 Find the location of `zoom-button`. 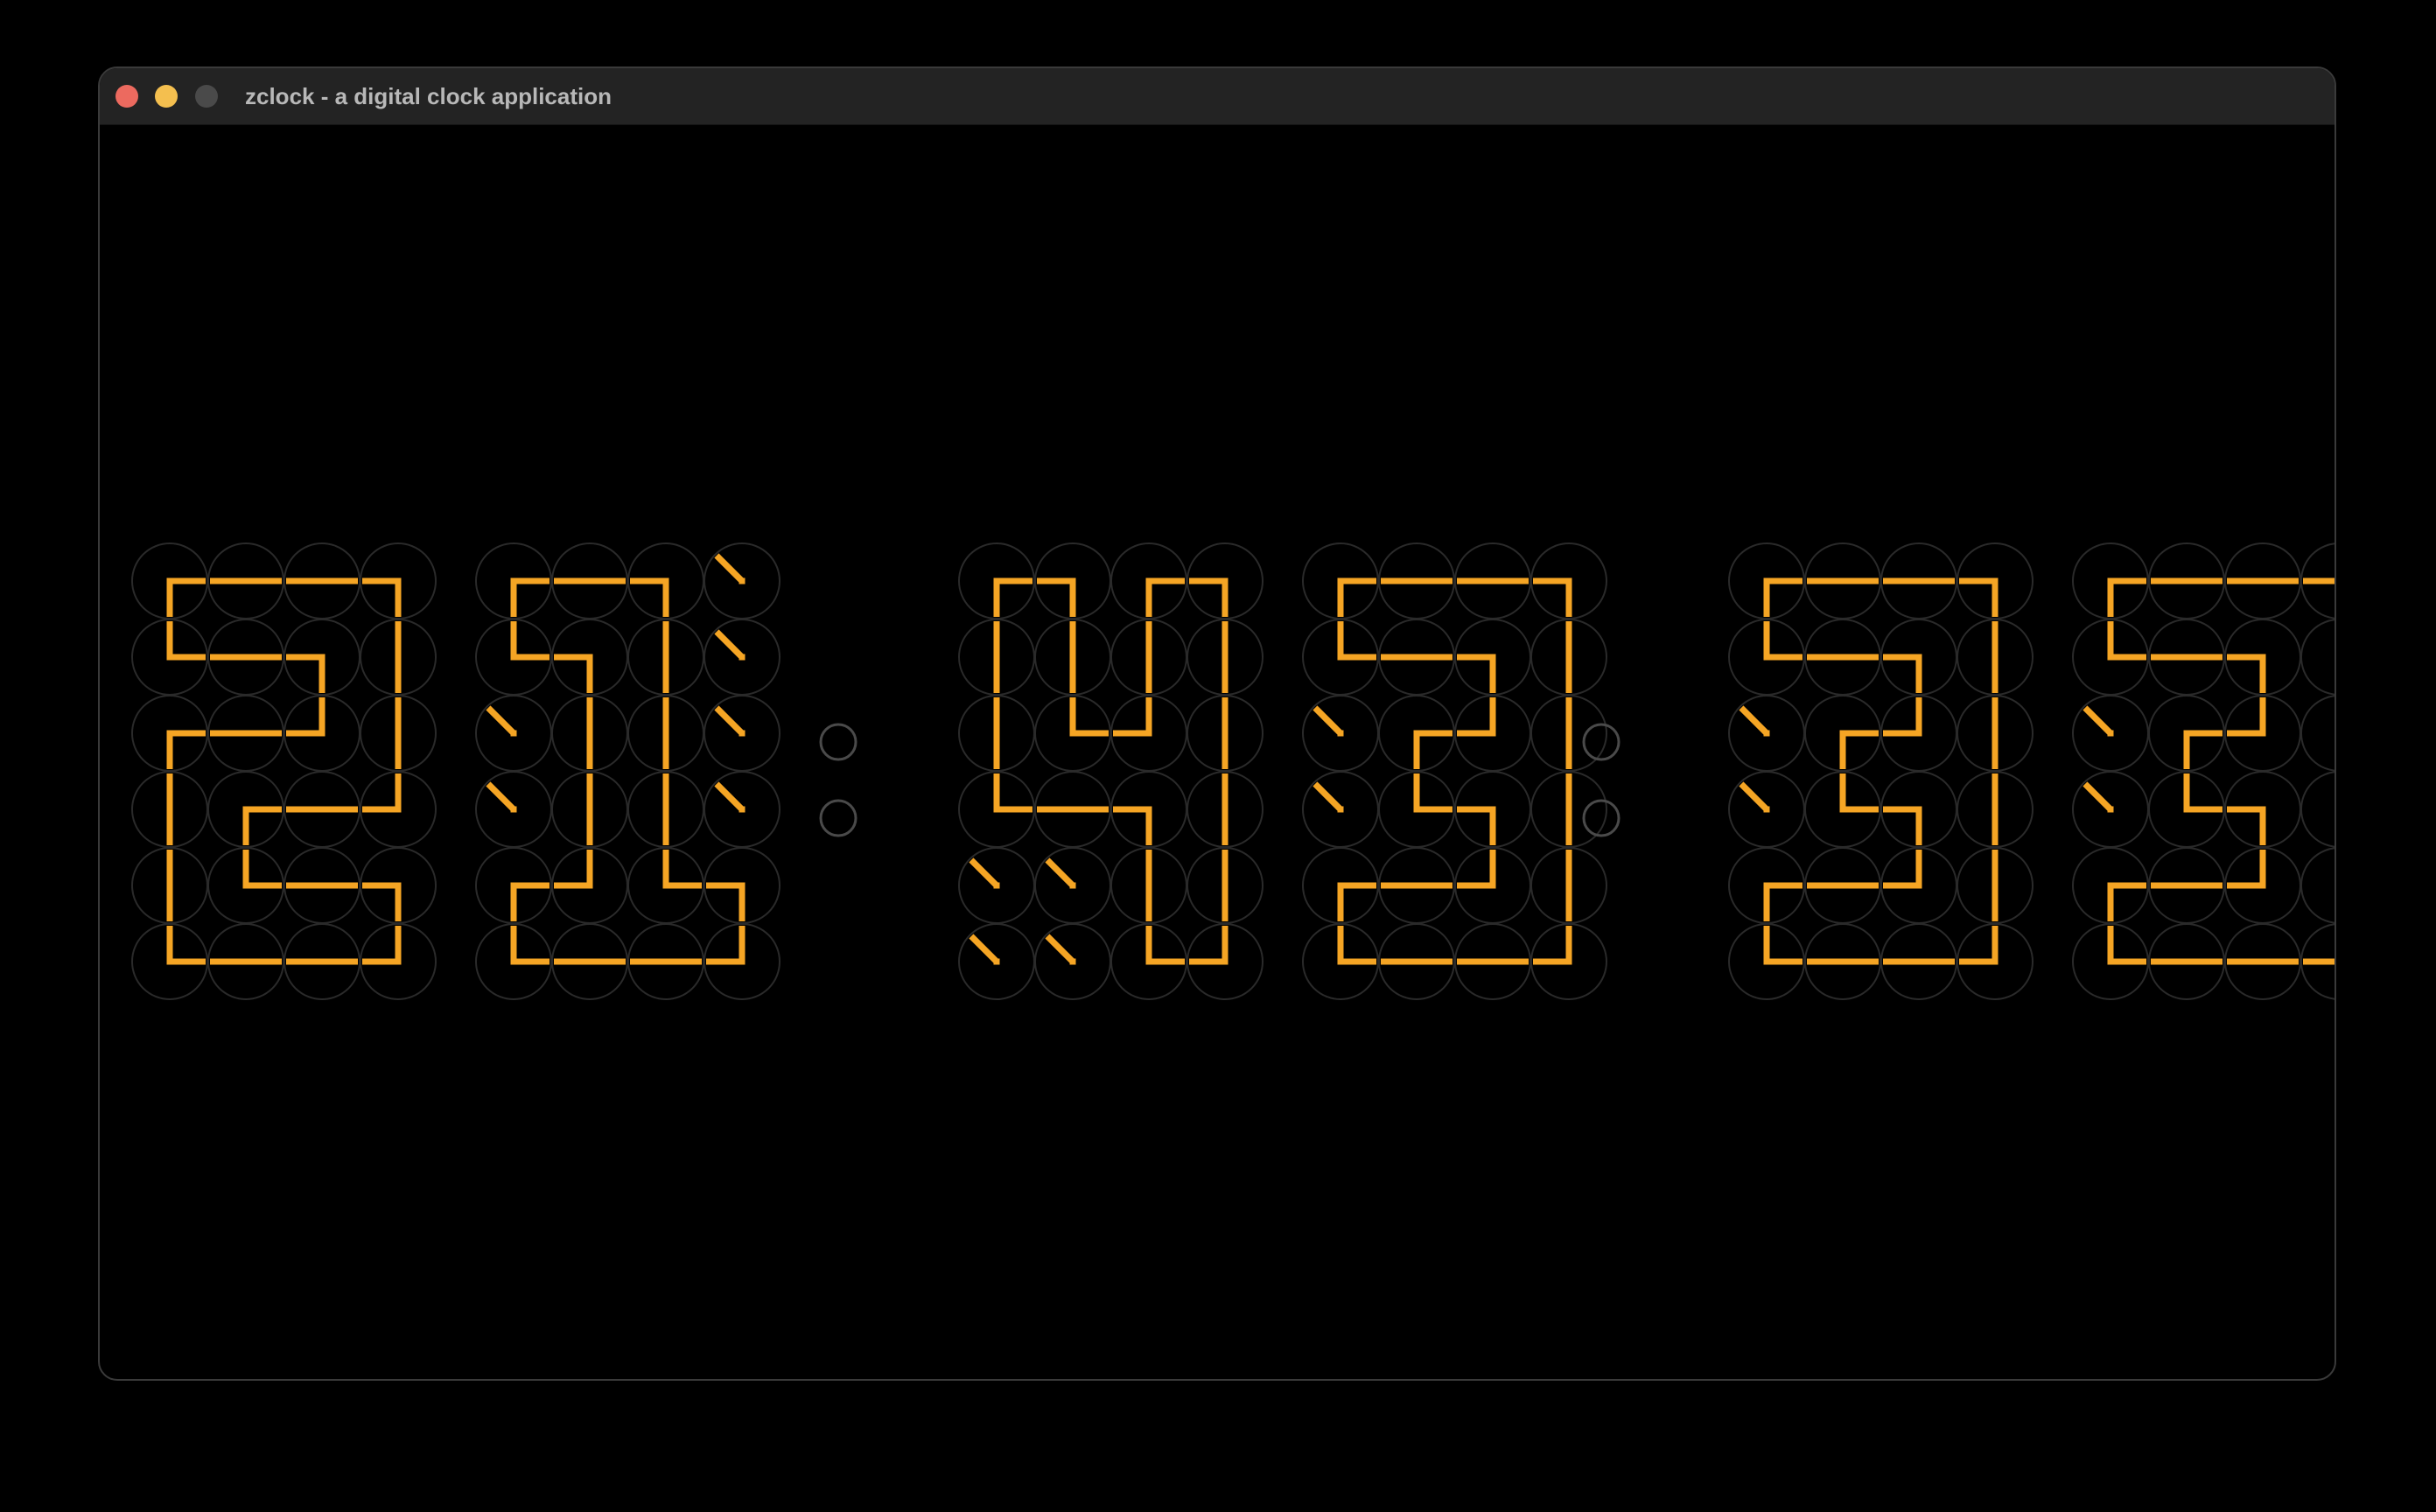

zoom-button is located at coordinates (206, 96).